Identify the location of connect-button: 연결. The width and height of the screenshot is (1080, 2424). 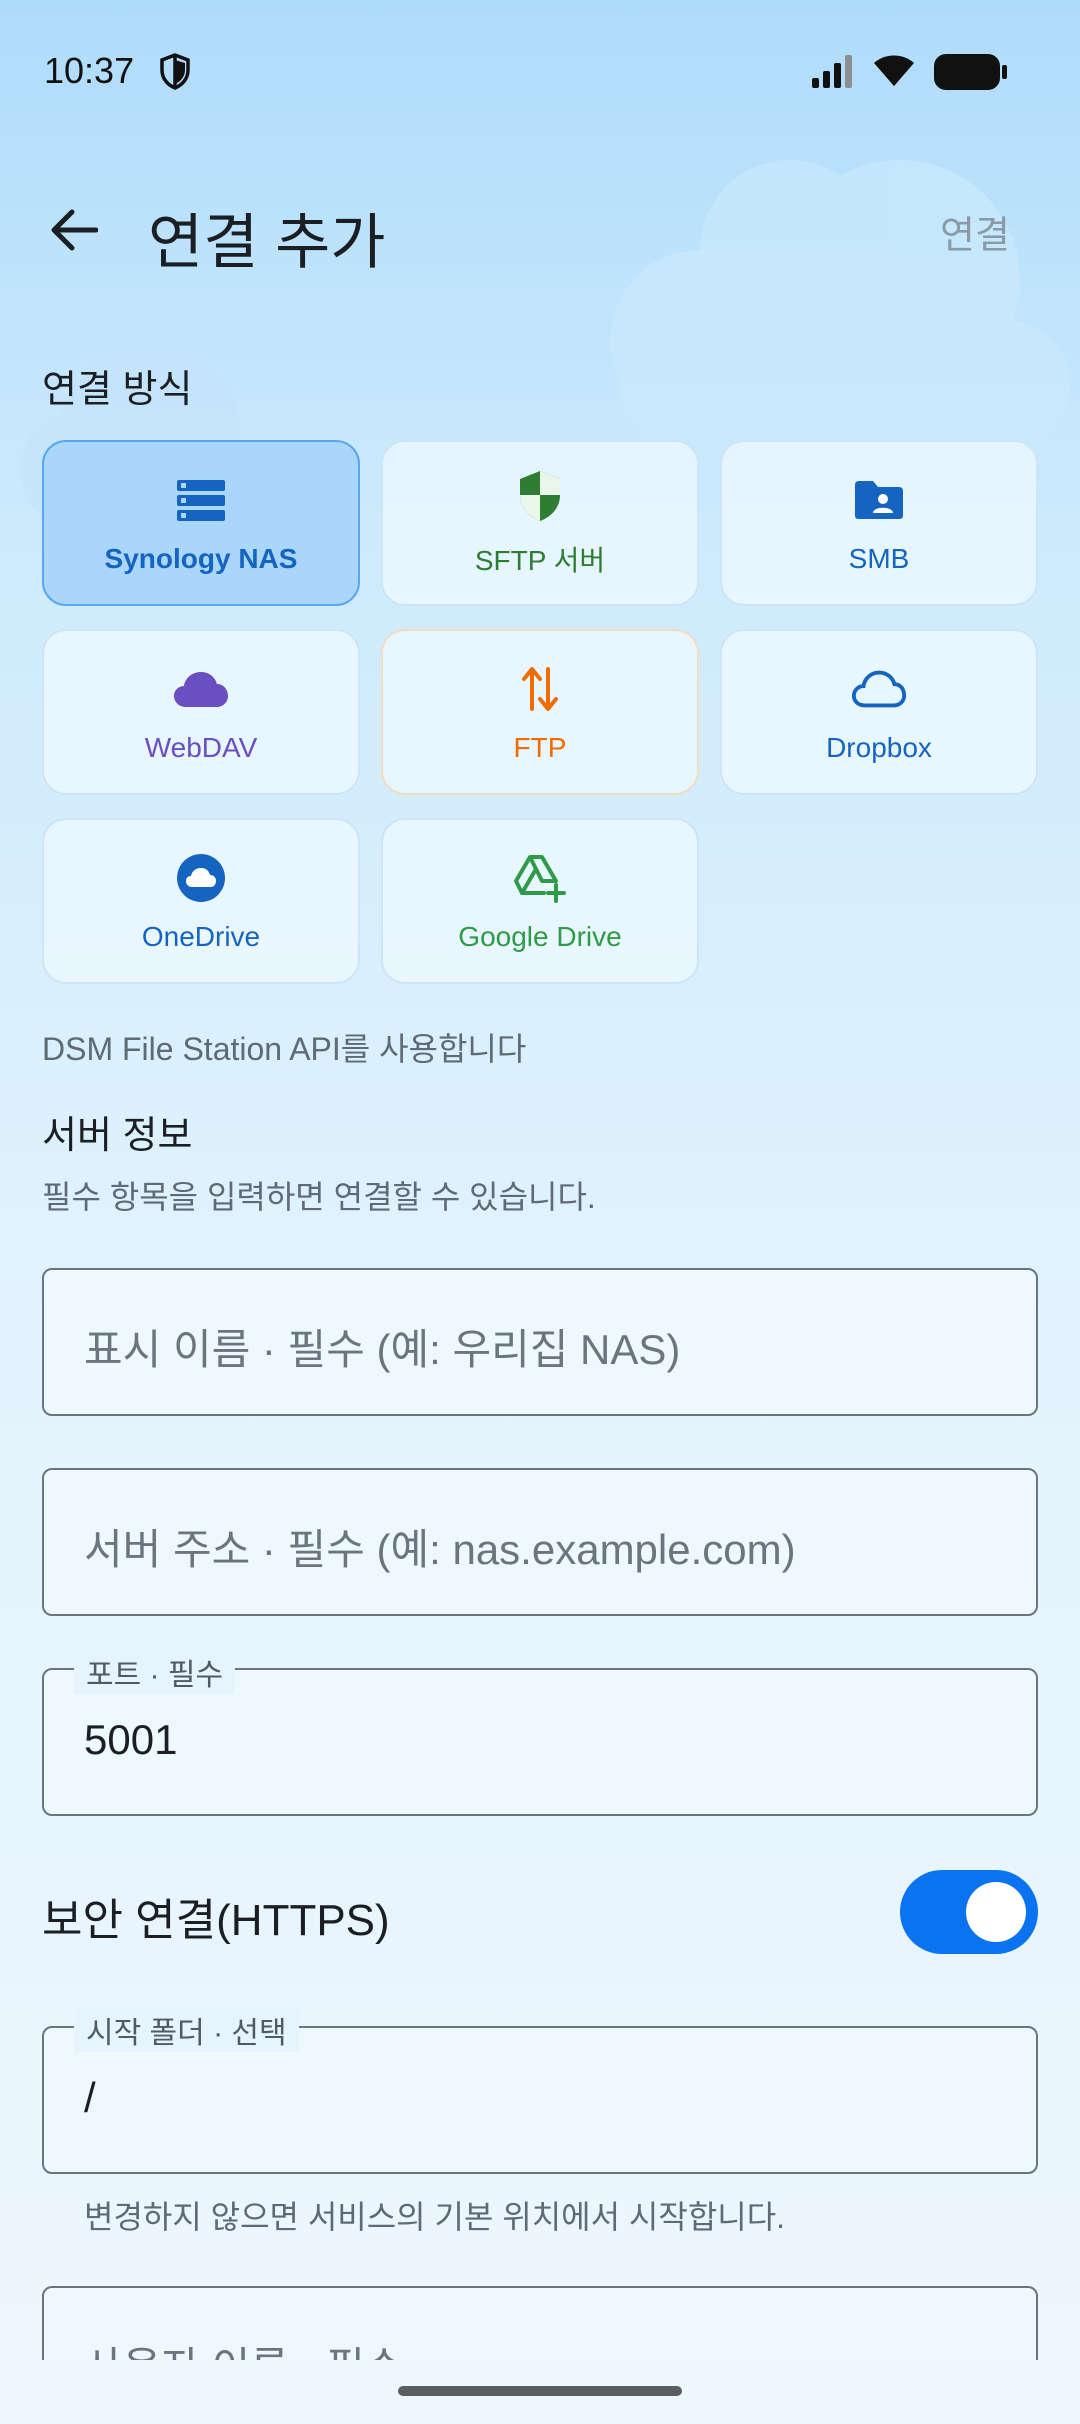
(975, 231).